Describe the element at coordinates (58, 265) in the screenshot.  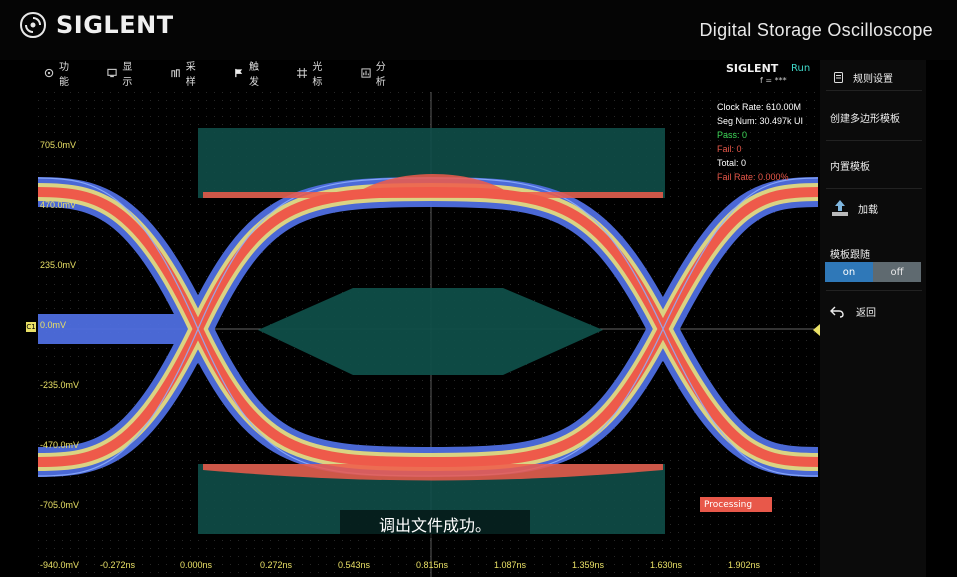
I see `volt-label: 235.0mV` at that location.